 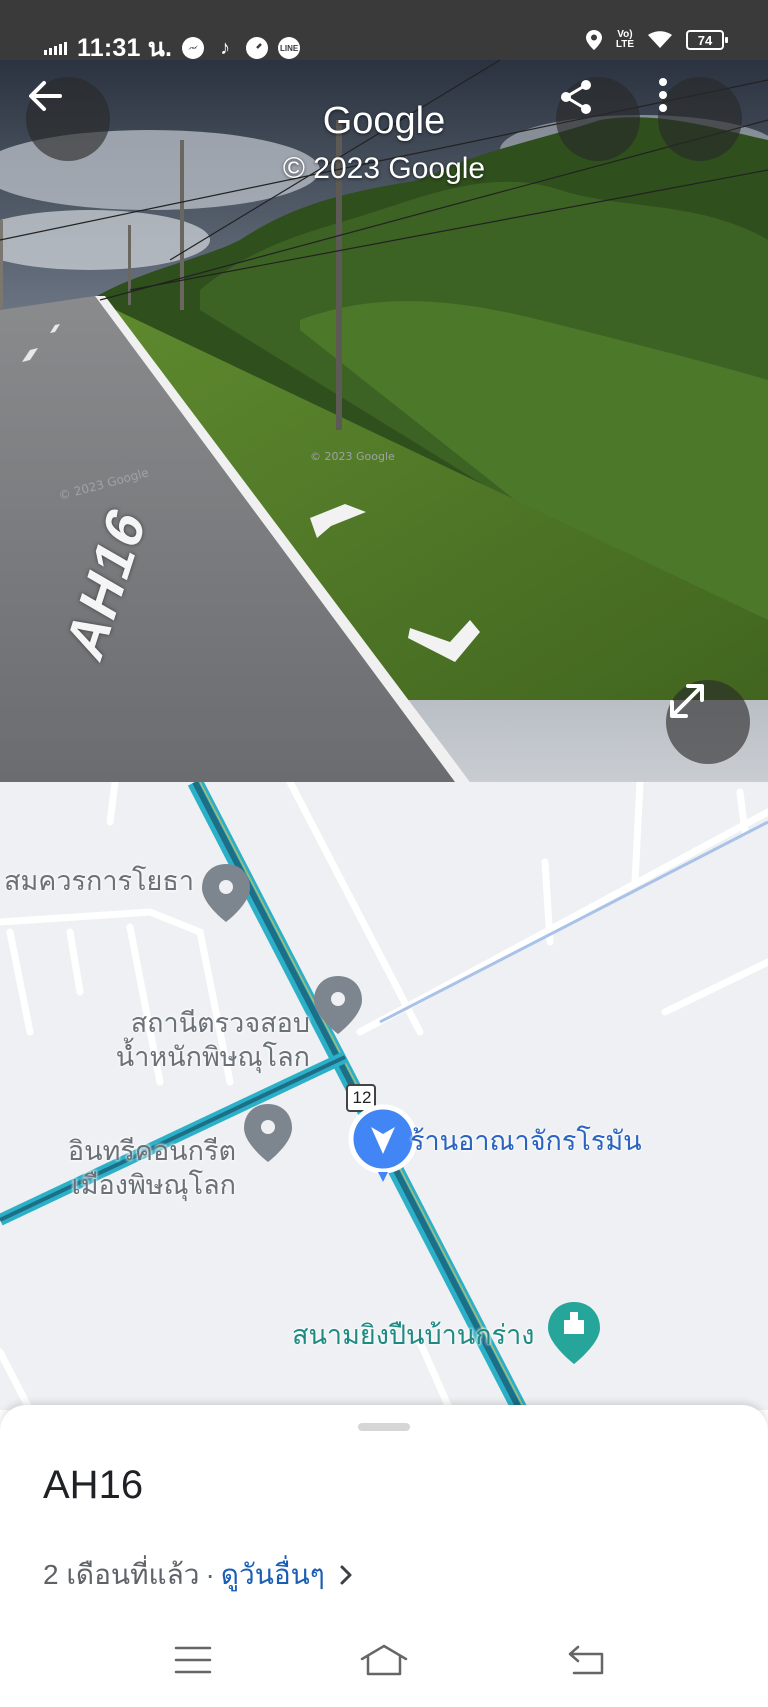 I want to click on battery-level: 74, so click(x=705, y=40).